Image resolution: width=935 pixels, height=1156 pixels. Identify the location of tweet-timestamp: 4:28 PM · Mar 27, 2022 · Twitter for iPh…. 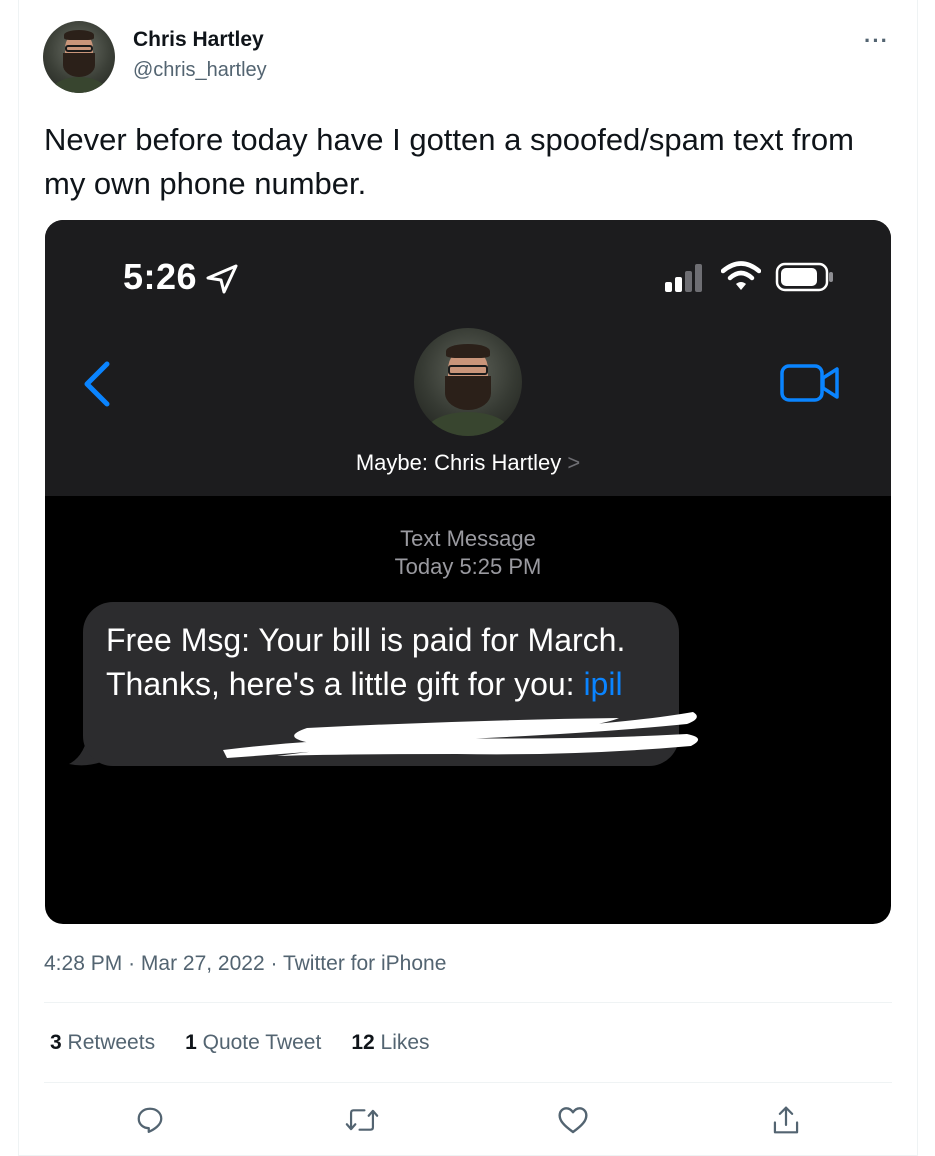
(245, 964).